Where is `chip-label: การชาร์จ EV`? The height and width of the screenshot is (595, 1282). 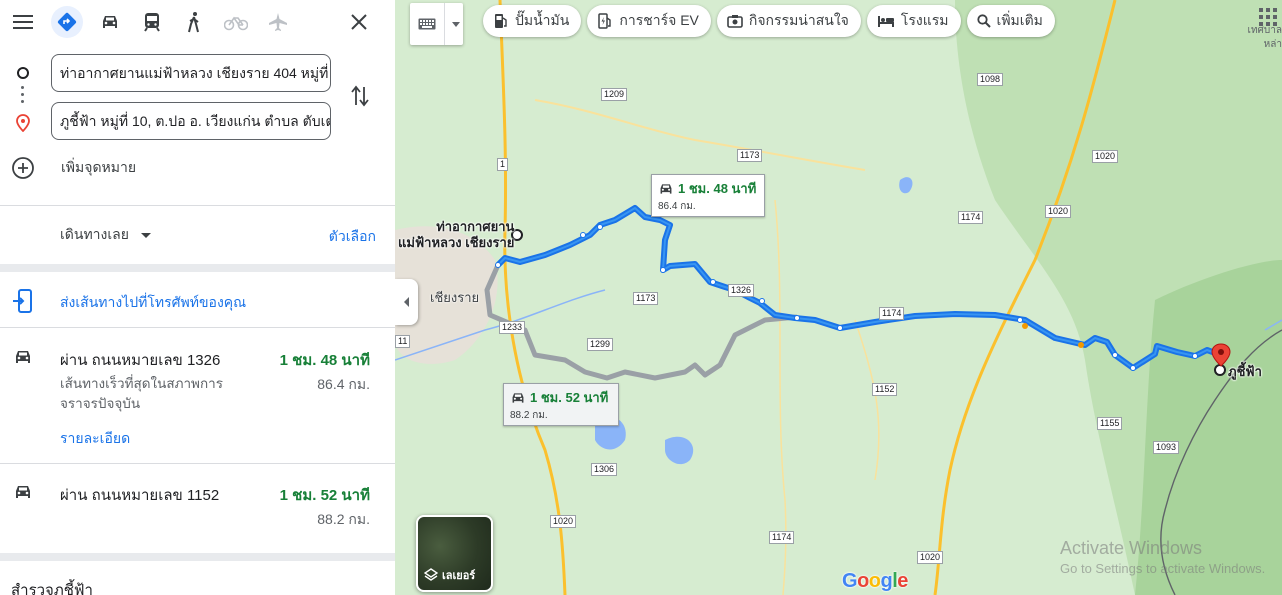
chip-label: การชาร์จ EV is located at coordinates (659, 20).